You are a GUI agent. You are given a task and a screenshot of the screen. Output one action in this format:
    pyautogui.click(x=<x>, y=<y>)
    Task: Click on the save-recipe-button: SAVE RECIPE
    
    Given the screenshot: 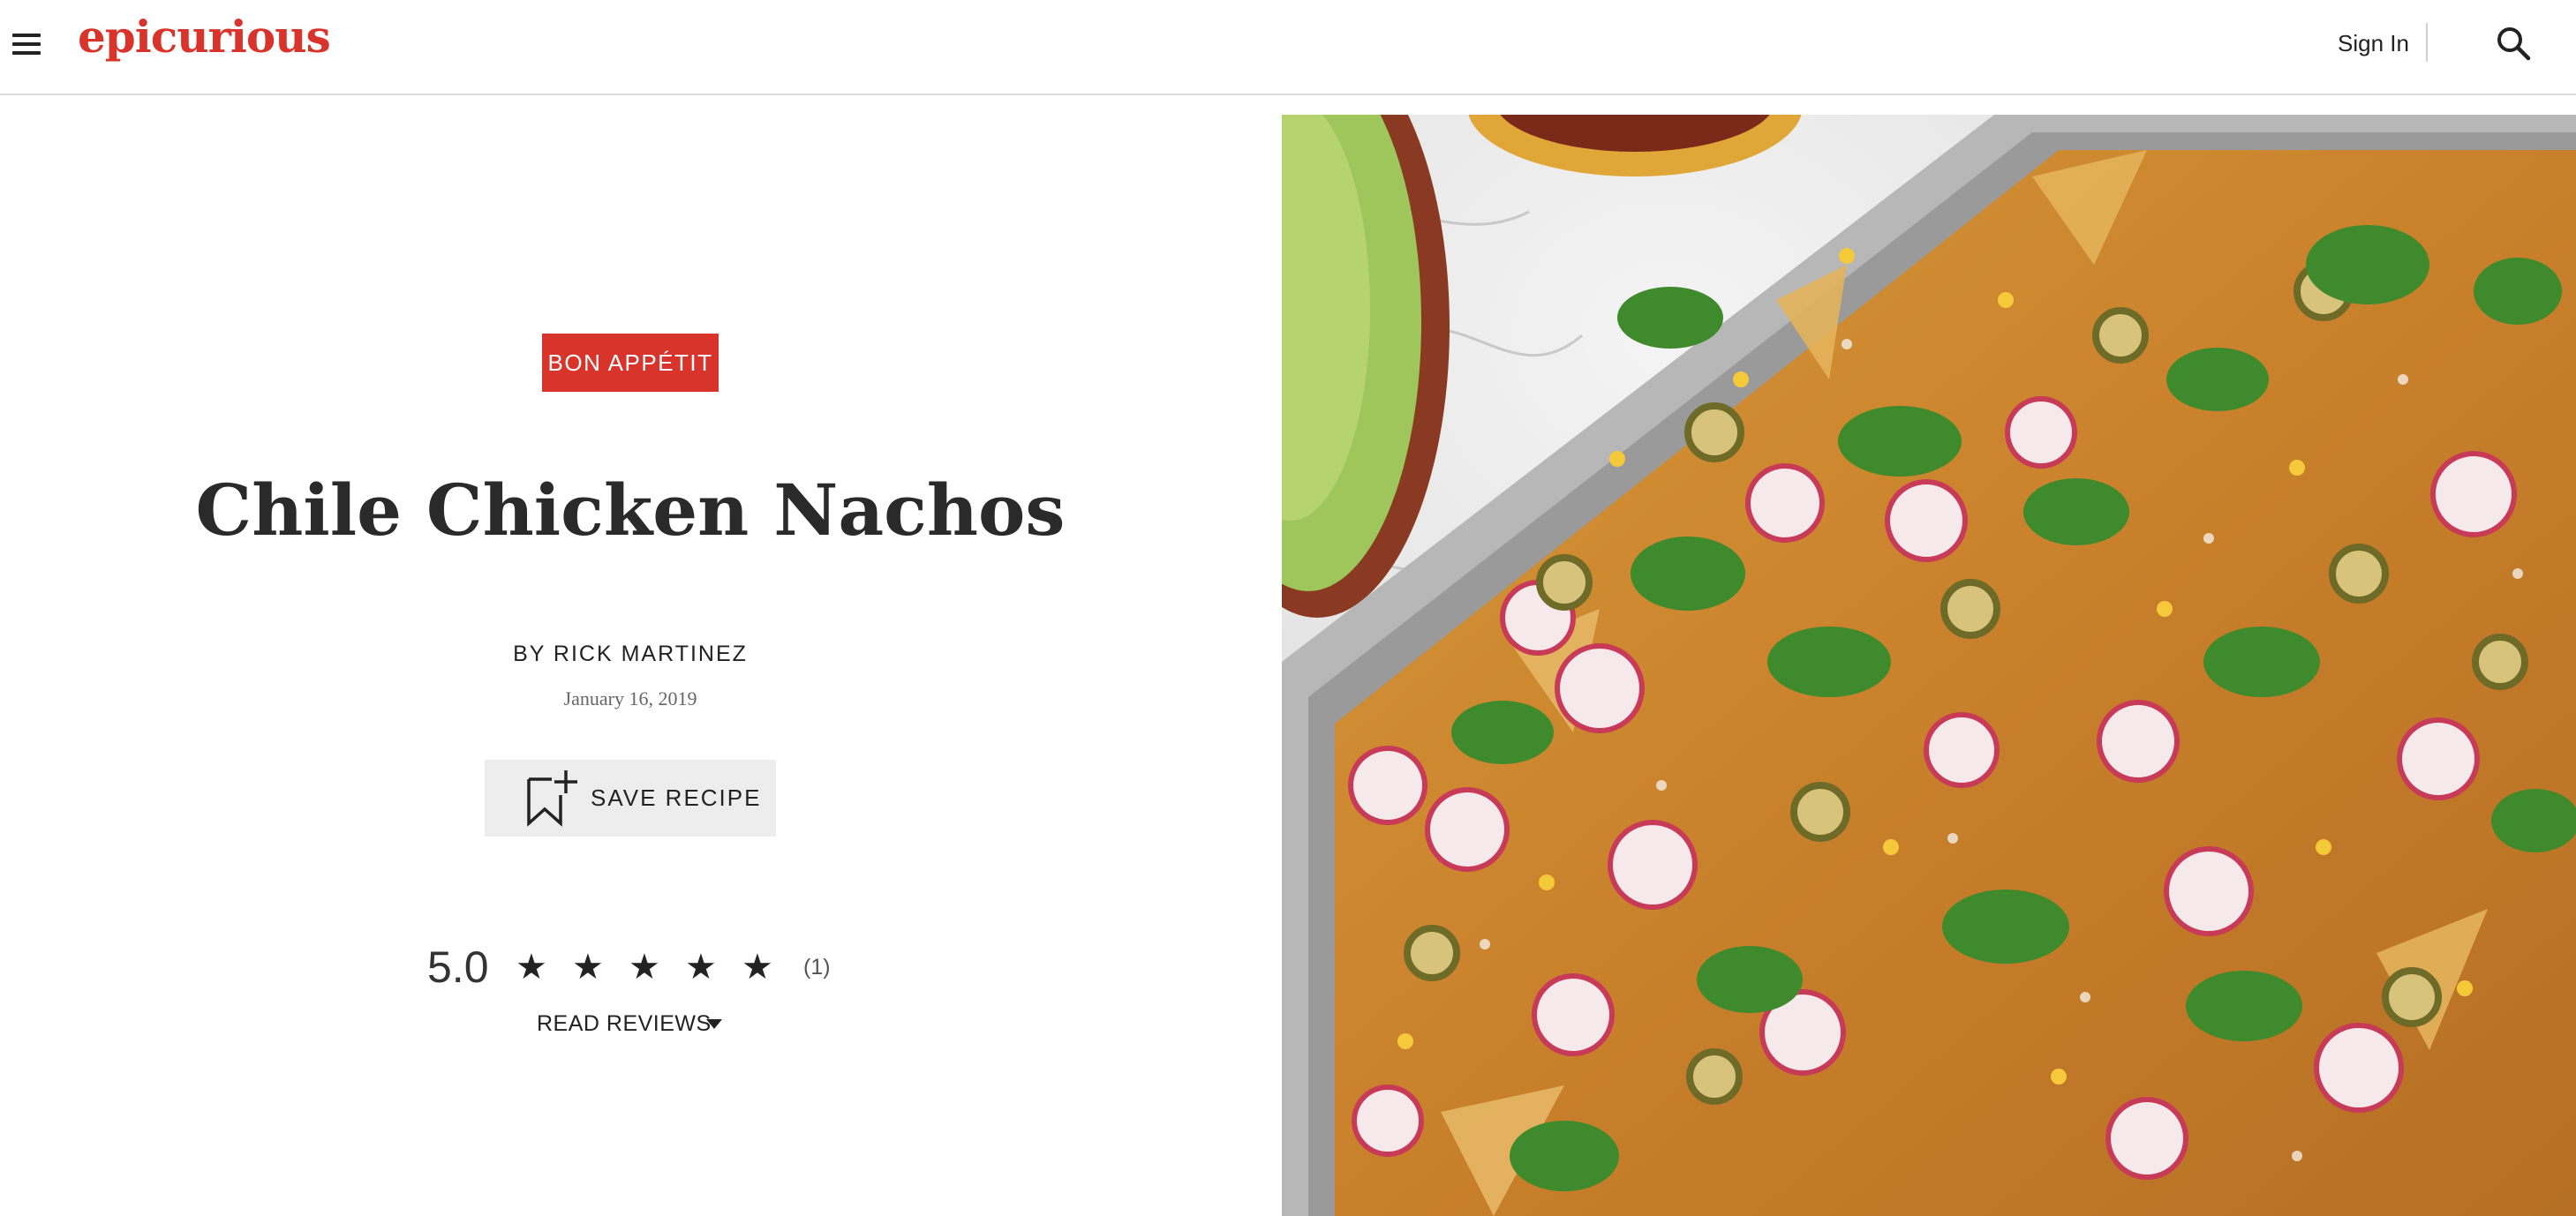 What is the action you would take?
    pyautogui.click(x=631, y=799)
    